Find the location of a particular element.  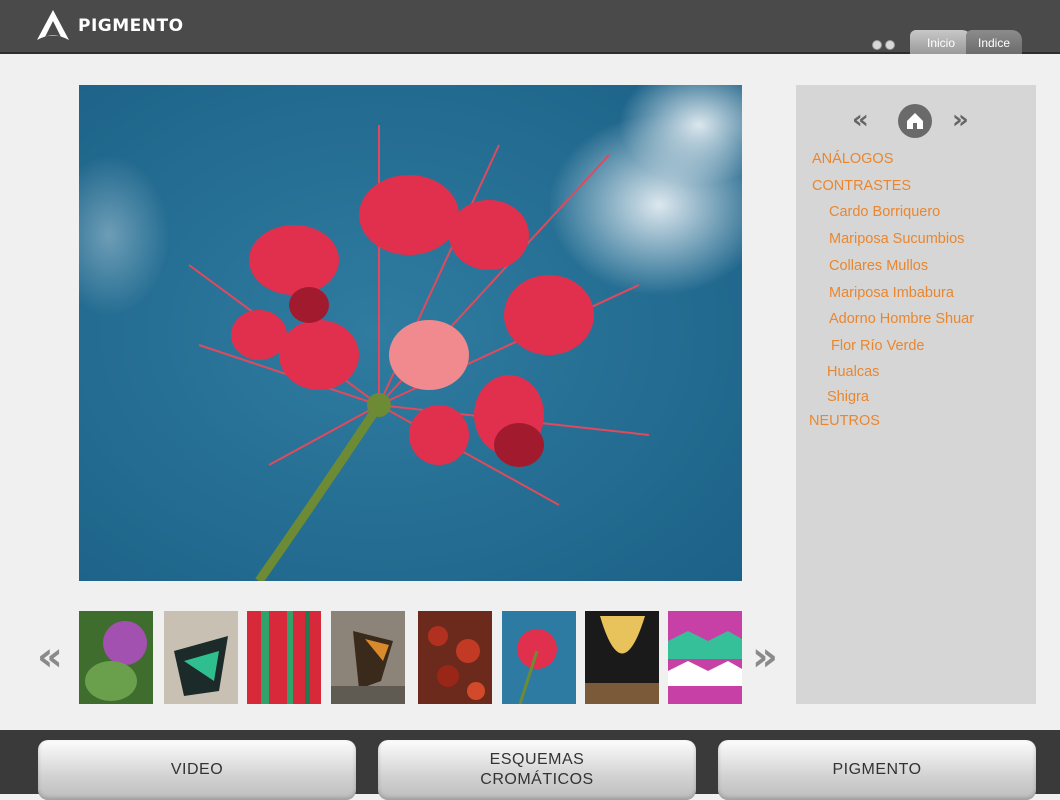

threads-image is located at coordinates (284, 657).